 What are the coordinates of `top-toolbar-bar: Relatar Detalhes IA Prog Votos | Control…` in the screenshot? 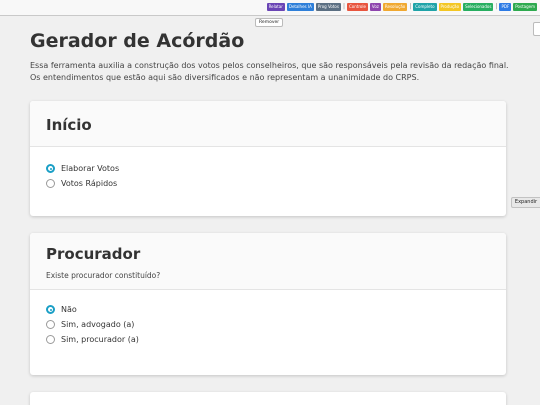 It's located at (270, 8).